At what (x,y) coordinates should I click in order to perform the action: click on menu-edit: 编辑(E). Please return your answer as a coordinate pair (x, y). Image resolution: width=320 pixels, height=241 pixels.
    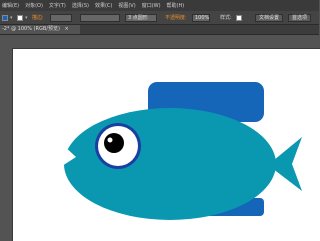
    Looking at the image, I should click on (10, 5).